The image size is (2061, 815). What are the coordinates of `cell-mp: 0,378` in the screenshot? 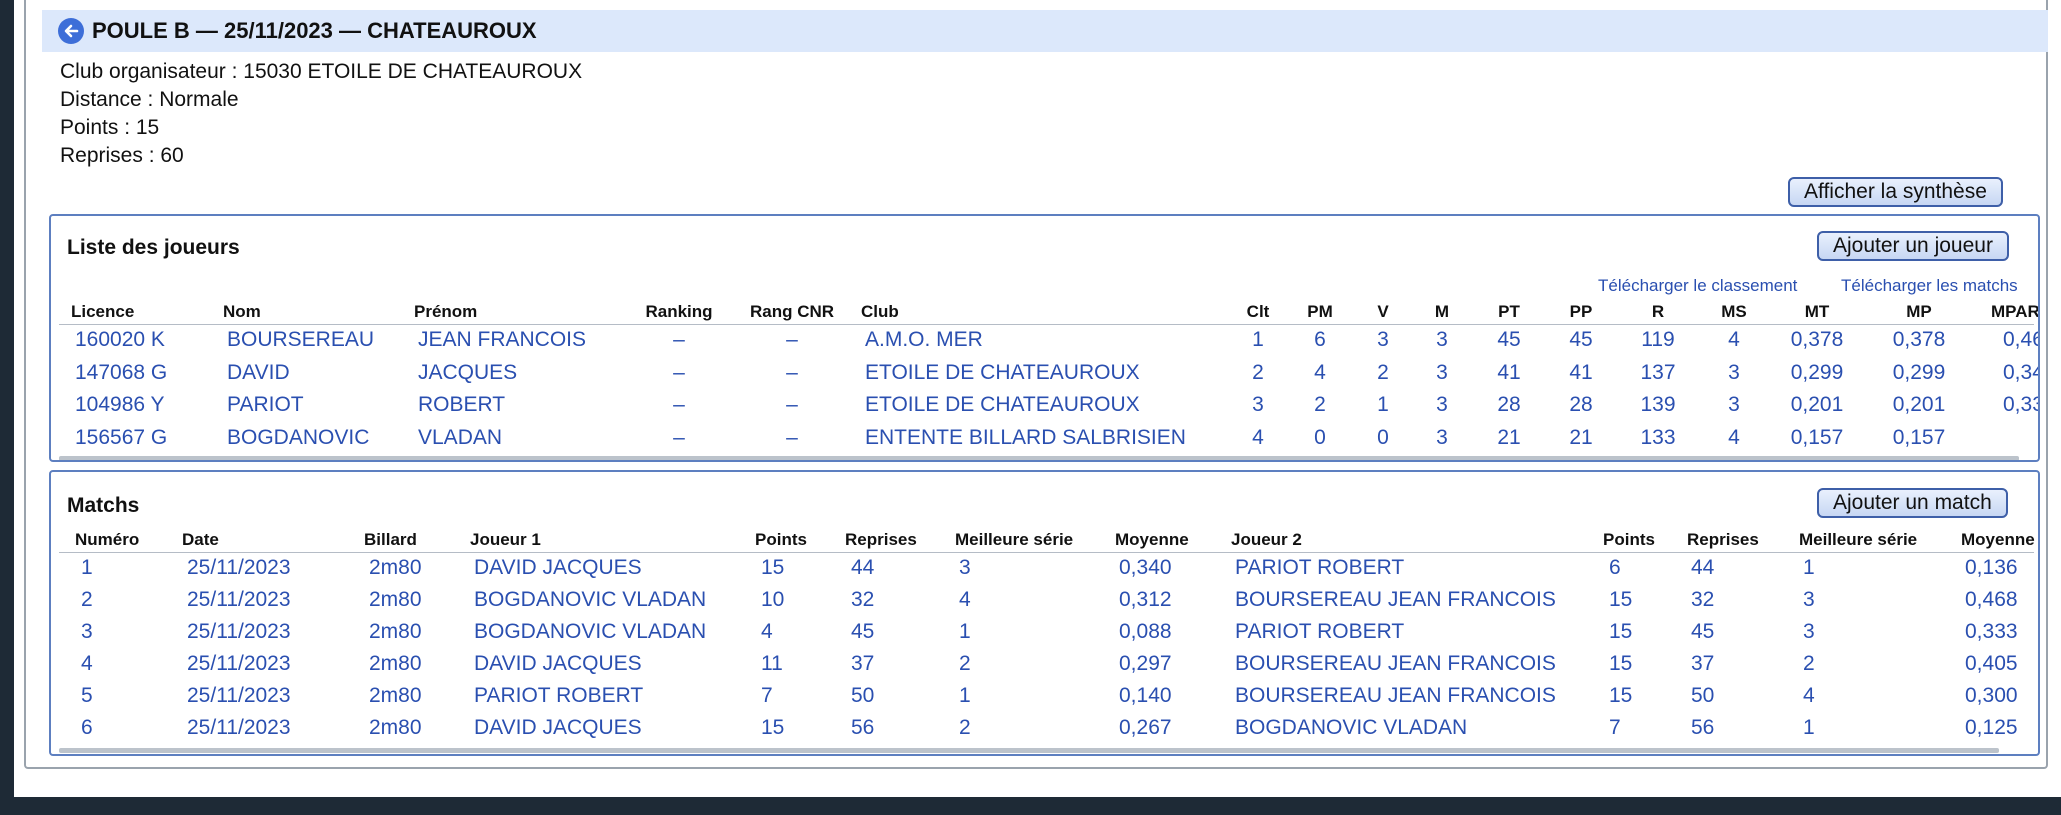 It's located at (1919, 339).